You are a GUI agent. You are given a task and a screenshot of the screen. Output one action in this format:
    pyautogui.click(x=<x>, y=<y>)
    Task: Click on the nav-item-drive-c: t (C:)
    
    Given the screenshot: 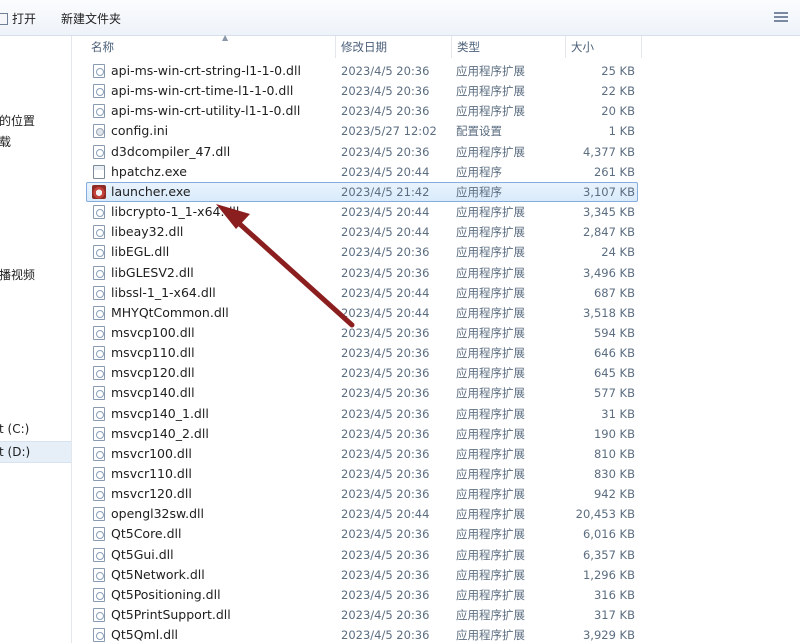 What is the action you would take?
    pyautogui.click(x=14, y=429)
    